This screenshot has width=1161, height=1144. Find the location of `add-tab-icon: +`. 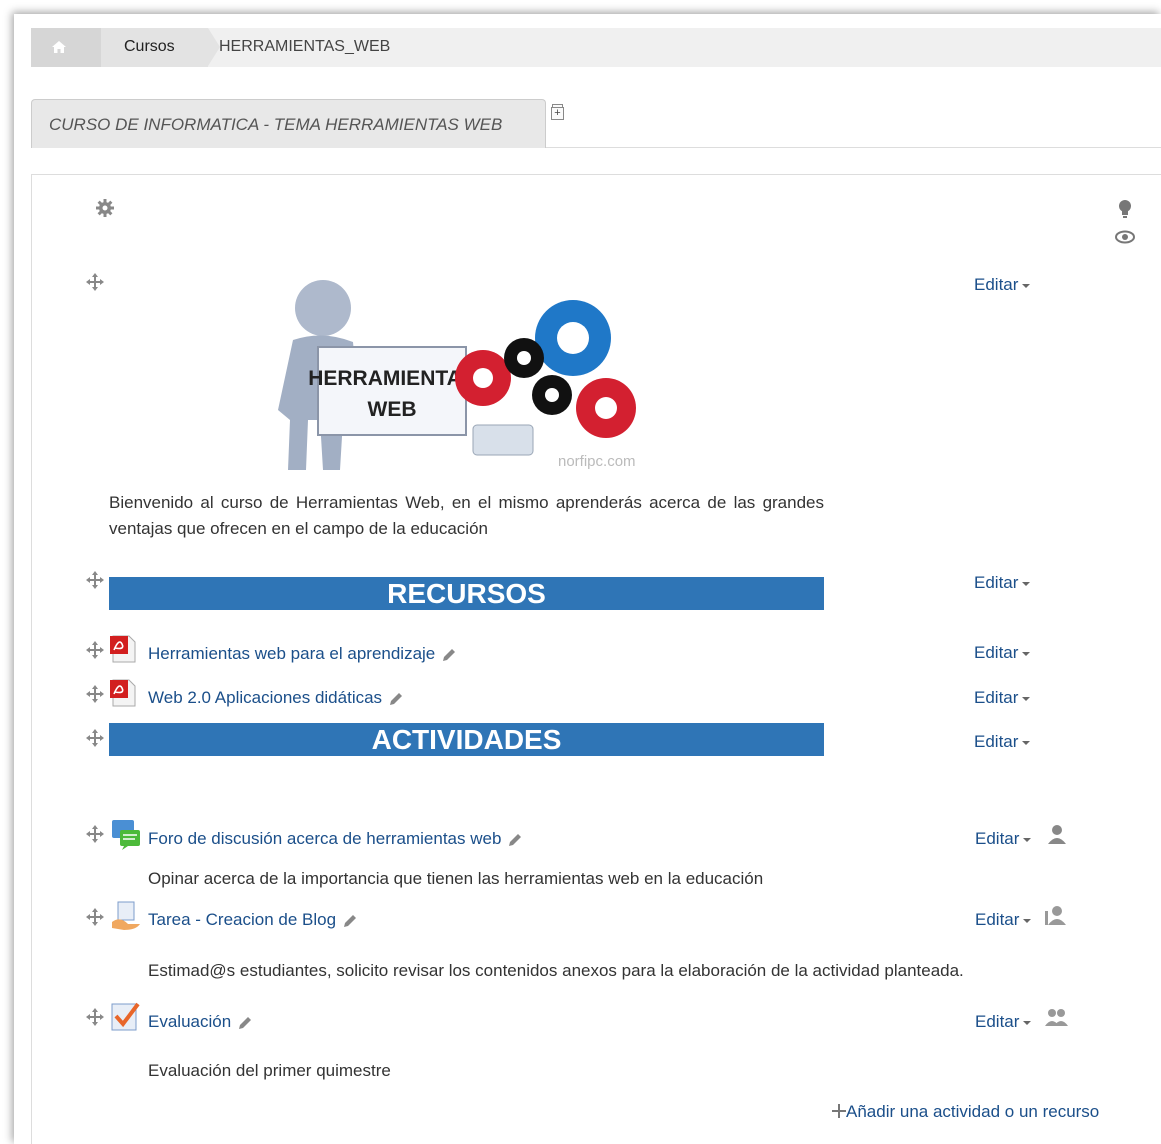

add-tab-icon: + is located at coordinates (557, 112).